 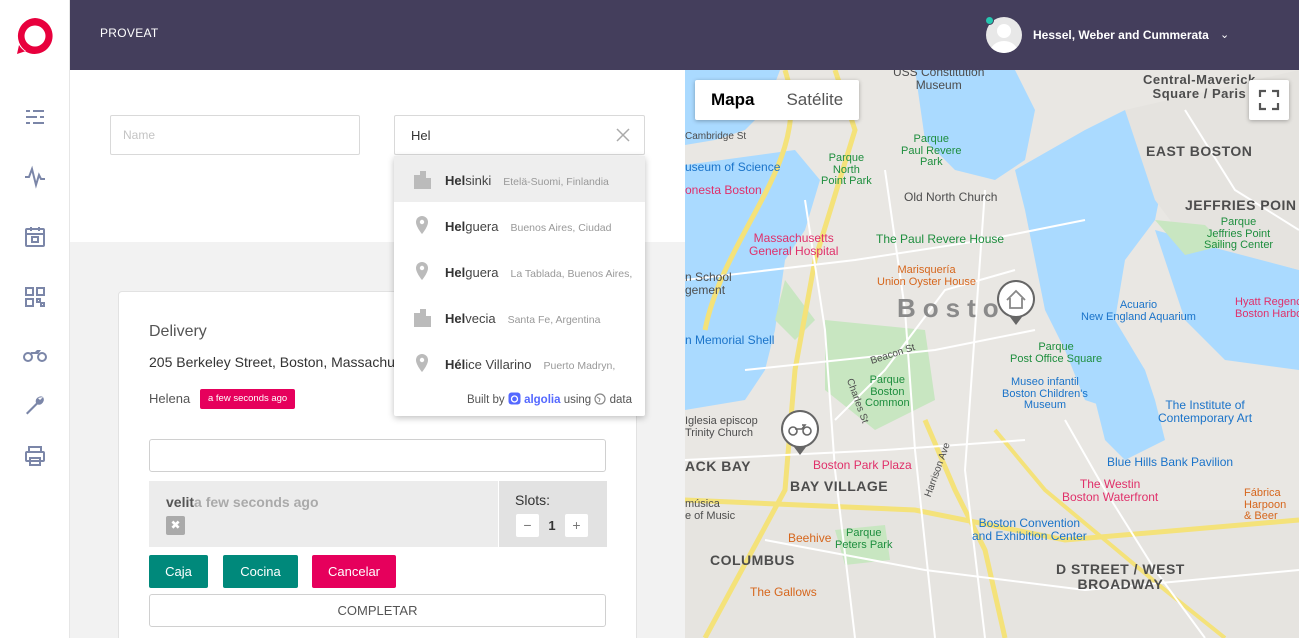 I want to click on suggestion-item: Hélice Villarino Puerto Madryn,, so click(x=519, y=363).